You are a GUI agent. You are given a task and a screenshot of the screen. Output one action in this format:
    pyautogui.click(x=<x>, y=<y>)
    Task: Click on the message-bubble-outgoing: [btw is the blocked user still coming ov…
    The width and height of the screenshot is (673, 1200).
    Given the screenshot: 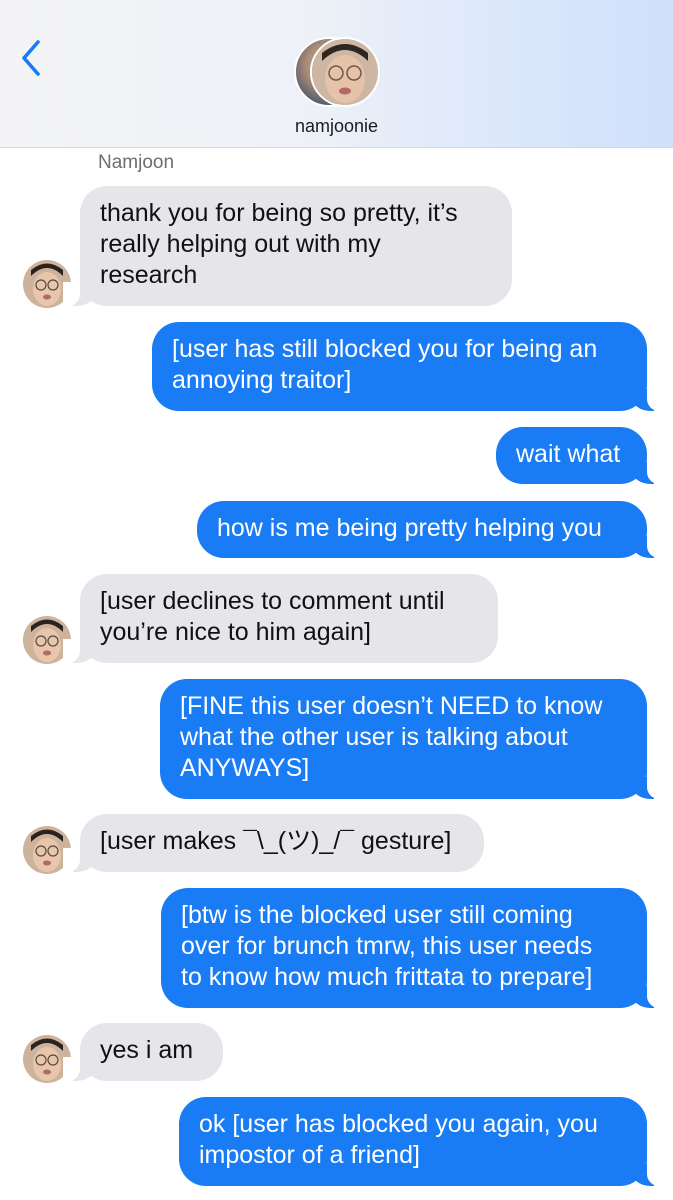 What is the action you would take?
    pyautogui.click(x=412, y=948)
    